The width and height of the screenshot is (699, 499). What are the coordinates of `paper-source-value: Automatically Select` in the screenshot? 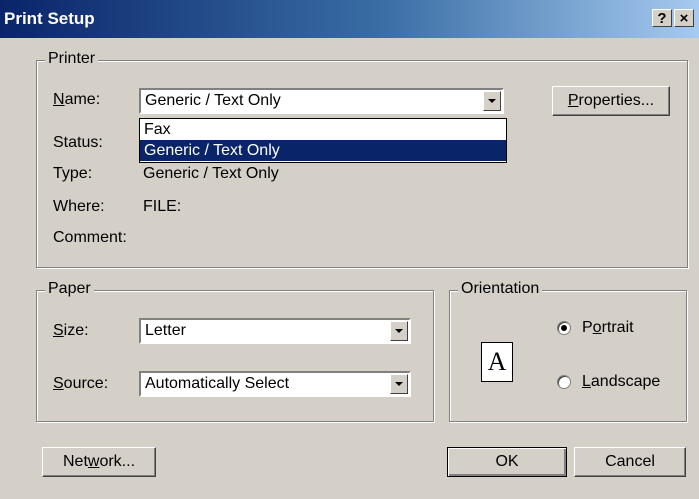 It's located at (217, 383).